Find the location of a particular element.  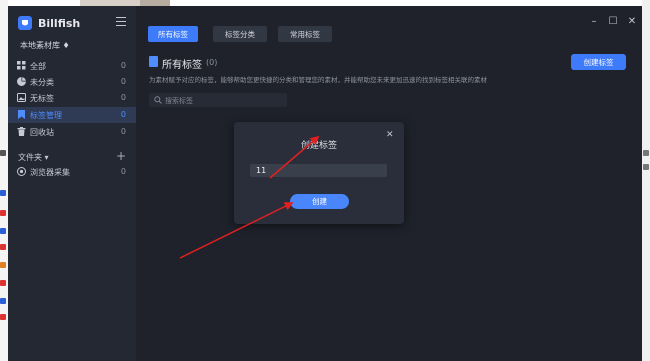

sidebar-item-label: 未分类 is located at coordinates (42, 82).